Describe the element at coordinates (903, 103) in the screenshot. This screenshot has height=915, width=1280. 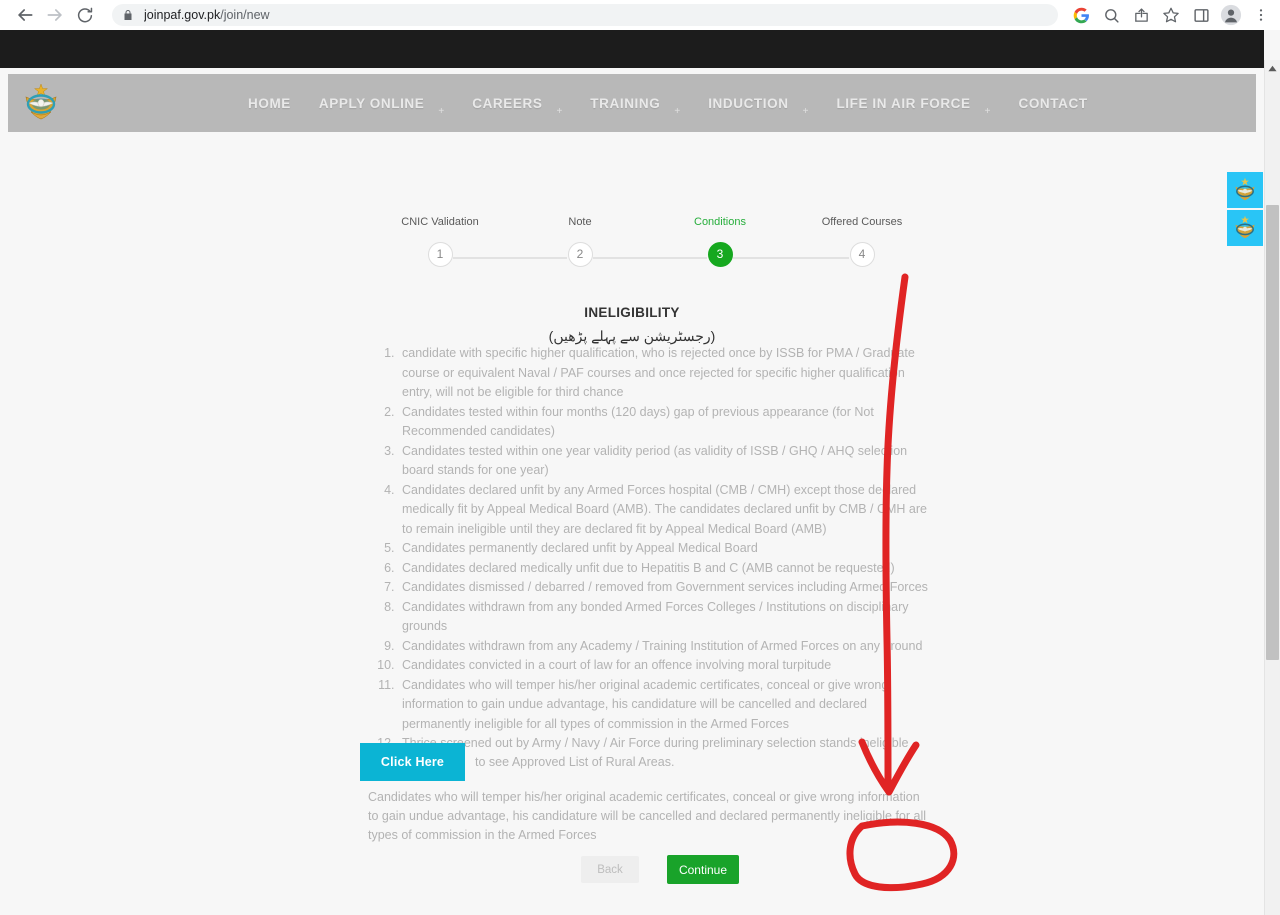
I see `nav-link-life-in-air-force: LIFE IN AIR FORCE` at that location.